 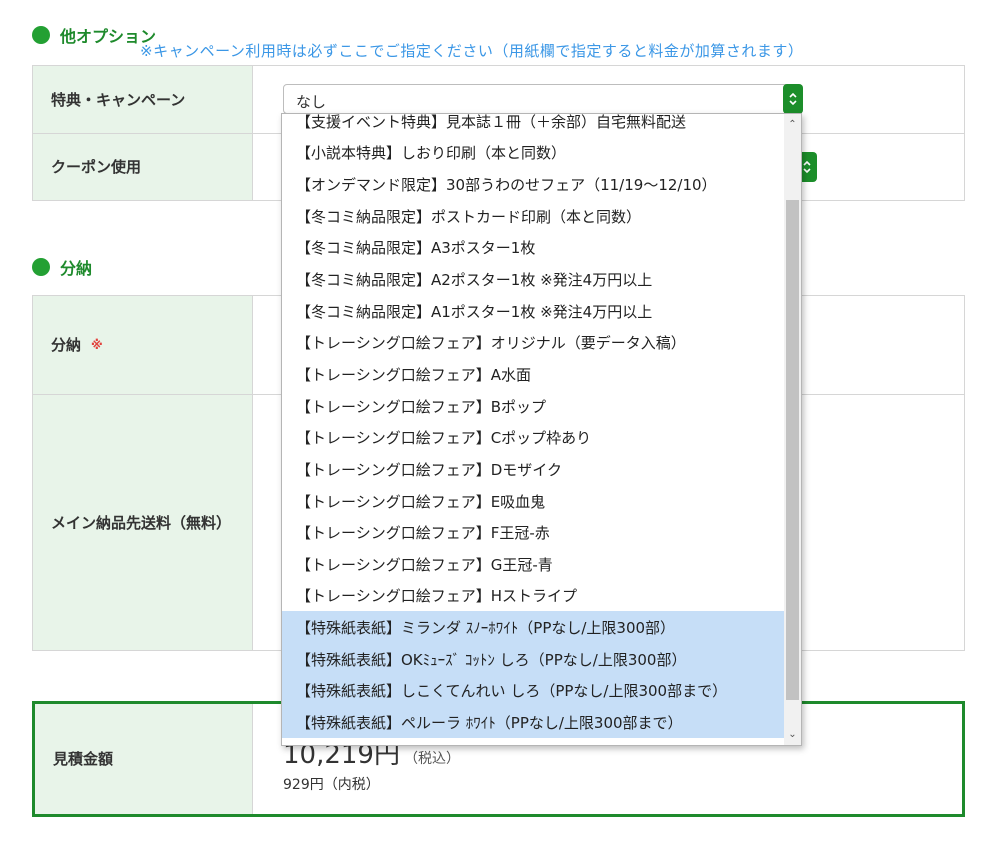 What do you see at coordinates (533, 279) in the screenshot?
I see `dropdown-option: 【冬コミ納品限定】A2ポスター1枚 ※発注4万円以上` at bounding box center [533, 279].